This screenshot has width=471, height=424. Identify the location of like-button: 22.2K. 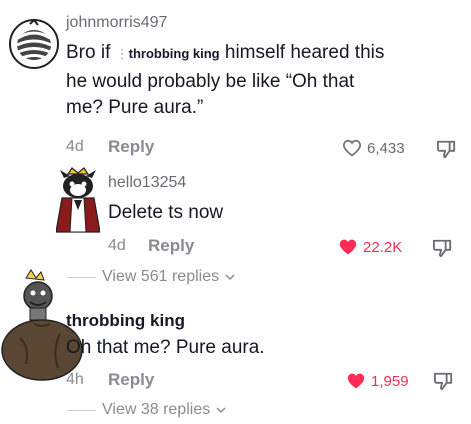
(370, 247).